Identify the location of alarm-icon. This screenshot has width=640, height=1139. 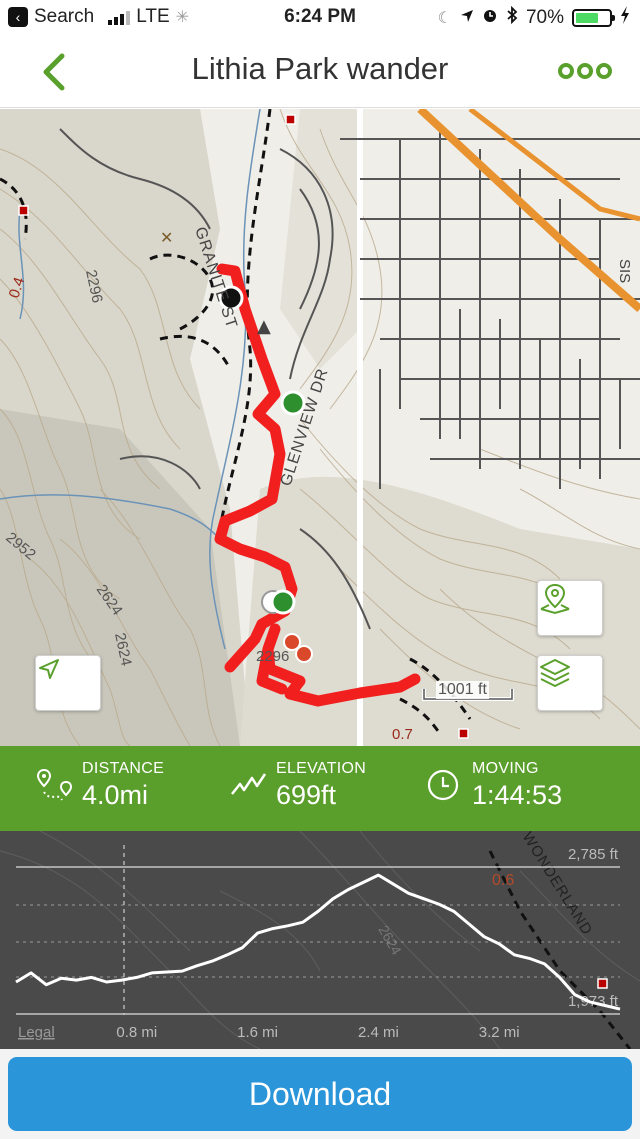
(490, 18).